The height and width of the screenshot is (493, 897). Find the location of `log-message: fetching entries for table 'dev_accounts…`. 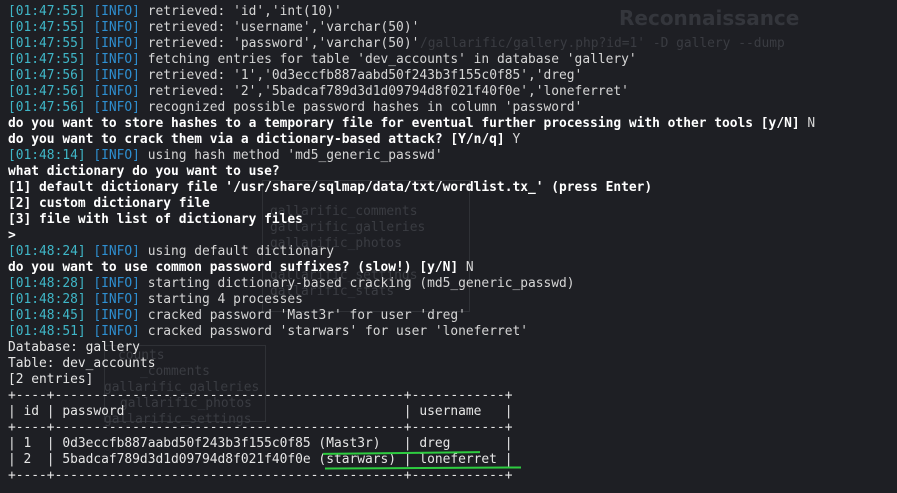

log-message: fetching entries for table 'dev_accounts… is located at coordinates (388, 59).